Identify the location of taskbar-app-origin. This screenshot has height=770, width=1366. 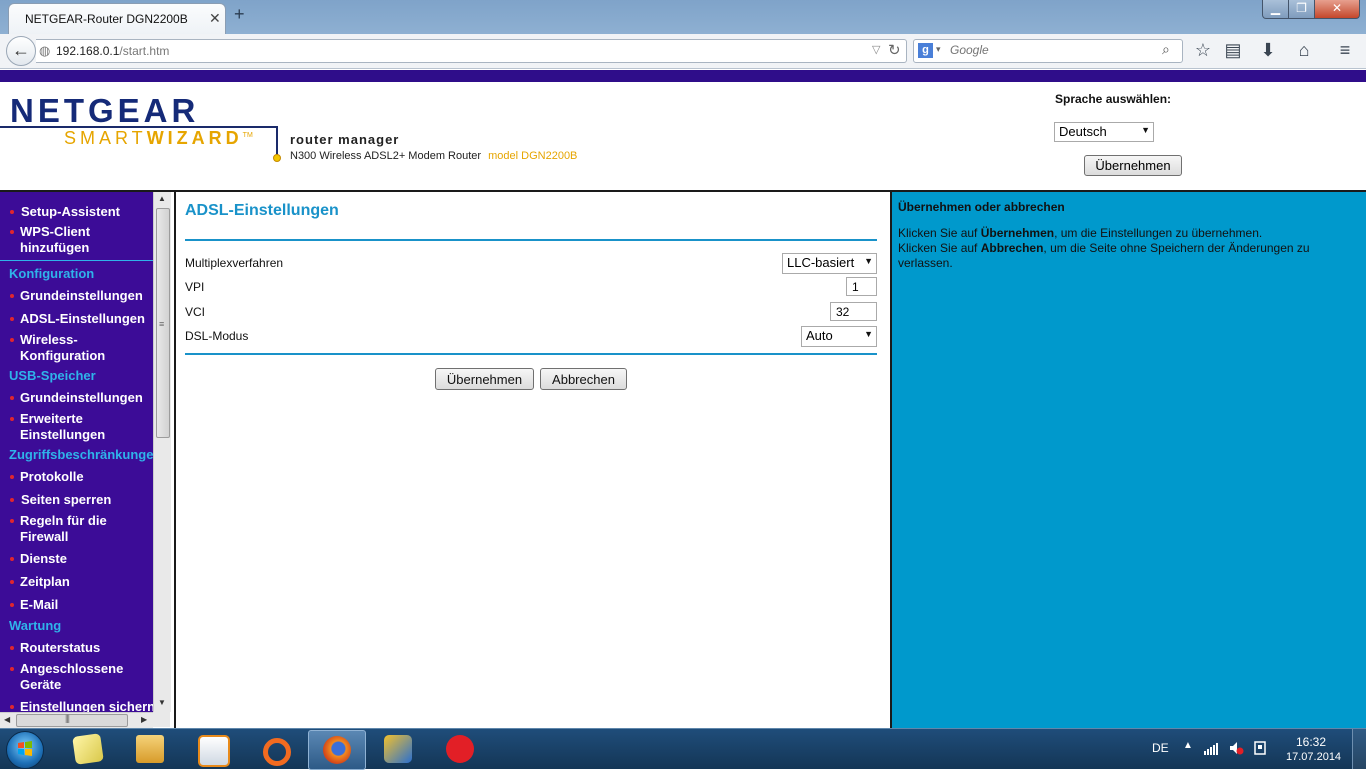
(274, 749).